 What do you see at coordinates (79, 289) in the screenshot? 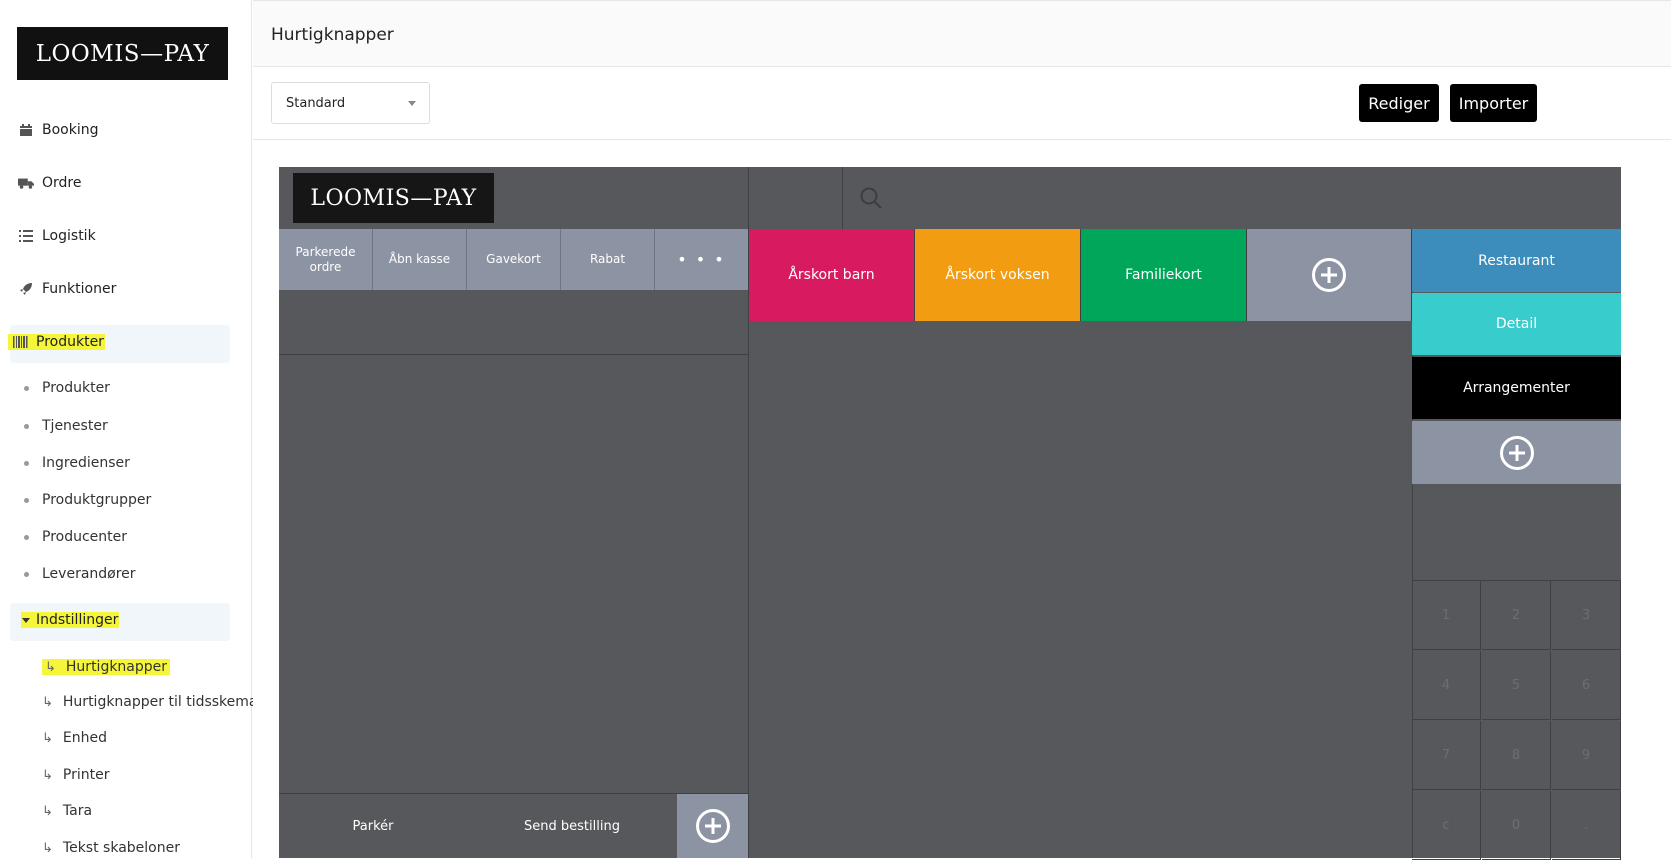
I see `sidebar-item-label: Funktioner` at bounding box center [79, 289].